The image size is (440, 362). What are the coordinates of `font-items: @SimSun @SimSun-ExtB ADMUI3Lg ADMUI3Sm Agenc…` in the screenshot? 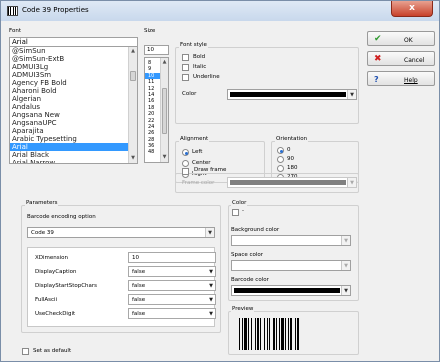 It's located at (73, 105).